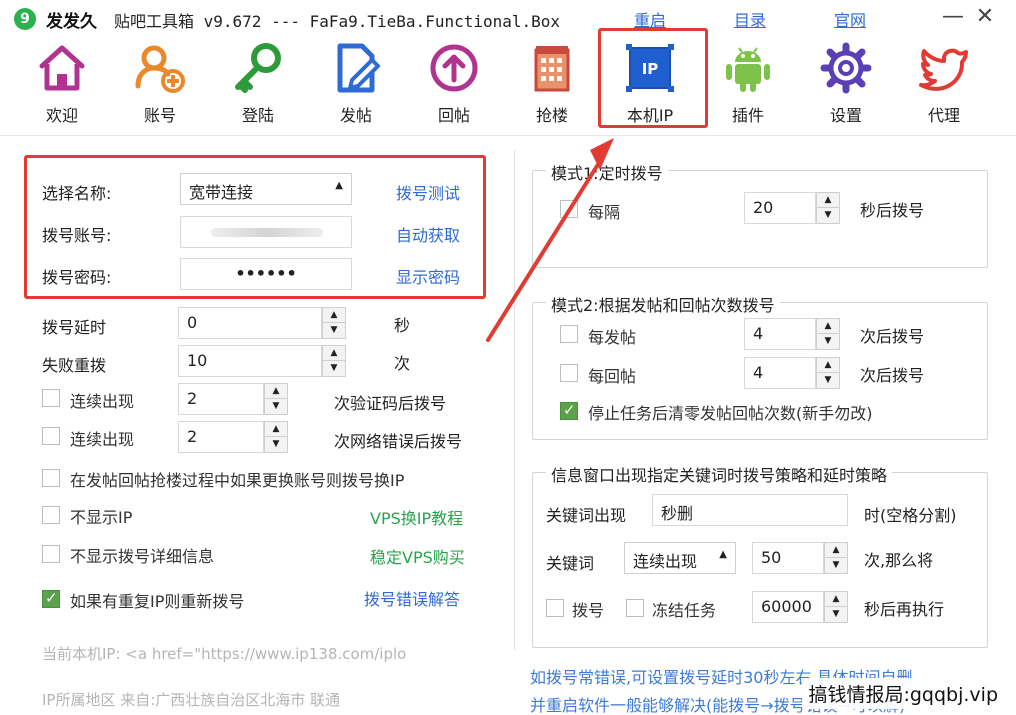 The width and height of the screenshot is (1016, 715). Describe the element at coordinates (748, 85) in the screenshot. I see `toolbar-plugins: 插件` at that location.